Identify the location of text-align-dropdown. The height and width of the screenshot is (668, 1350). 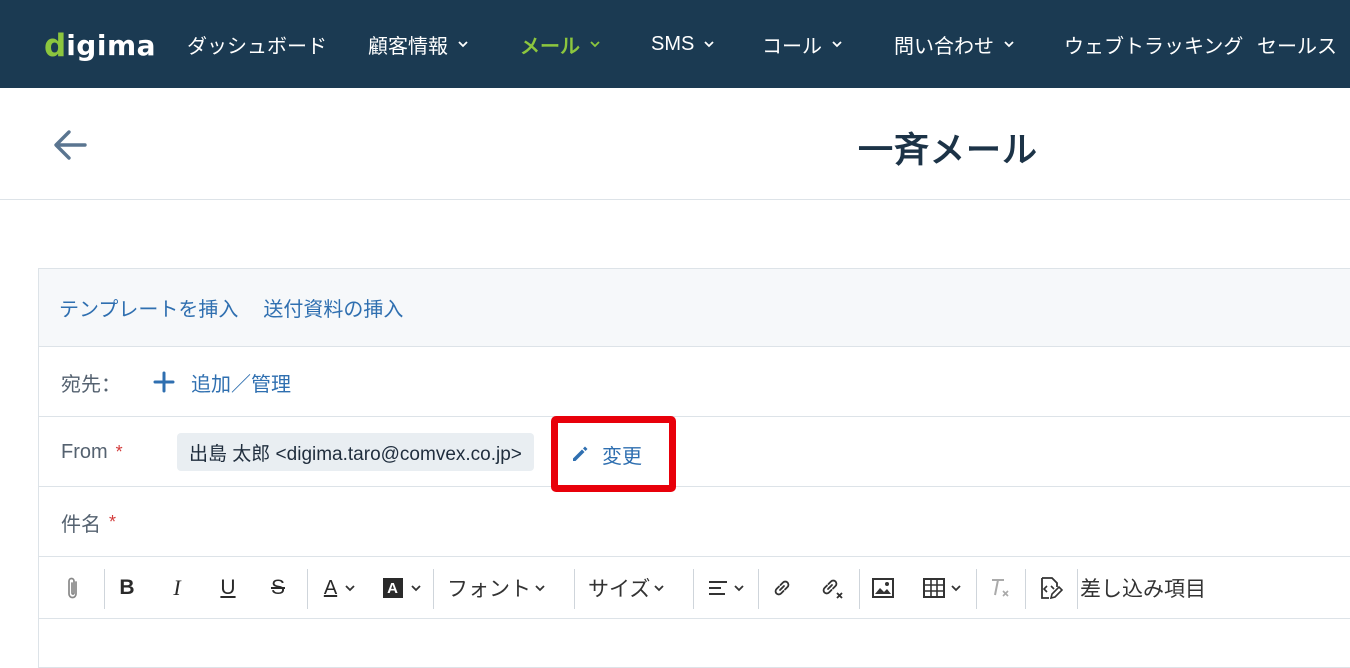
(726, 588).